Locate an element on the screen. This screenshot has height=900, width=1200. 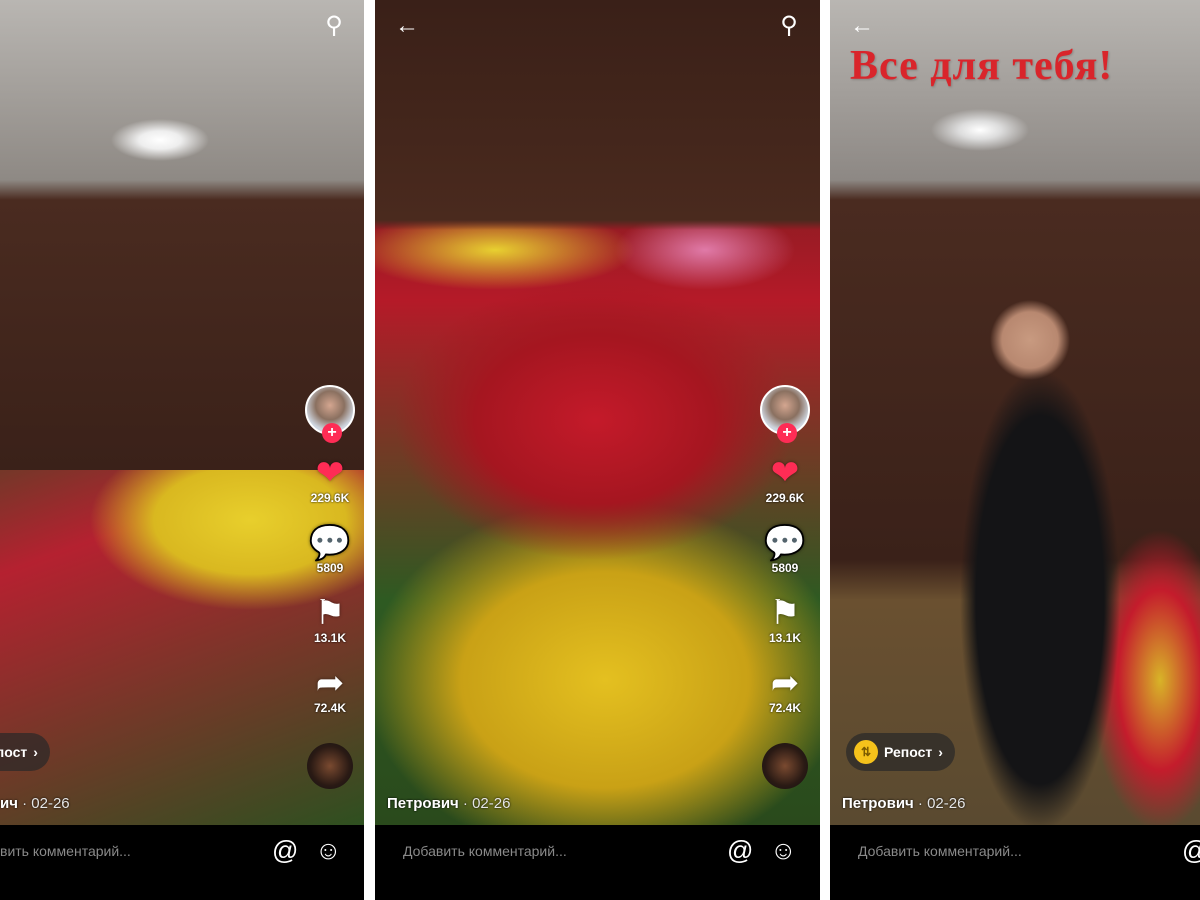
repost-button: епост › is located at coordinates (25, 752).